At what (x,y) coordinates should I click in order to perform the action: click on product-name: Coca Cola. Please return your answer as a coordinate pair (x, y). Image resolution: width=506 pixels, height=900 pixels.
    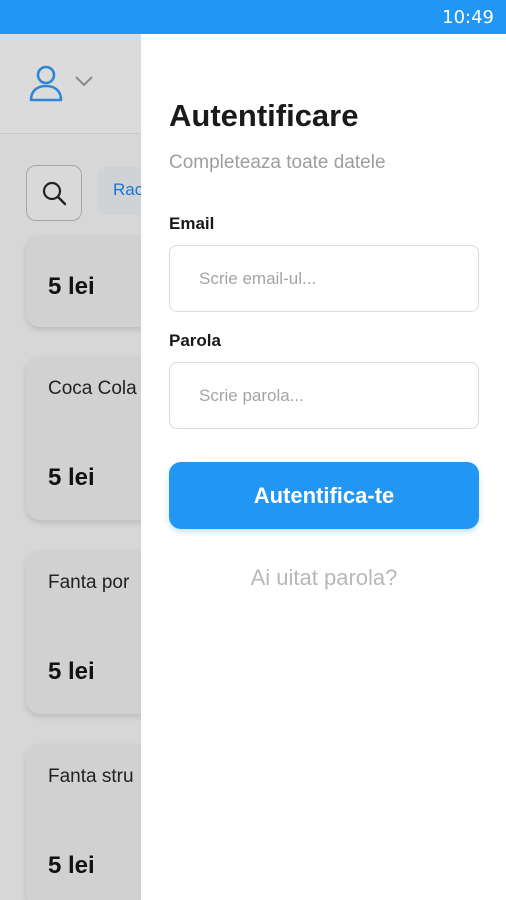
    Looking at the image, I should click on (92, 388).